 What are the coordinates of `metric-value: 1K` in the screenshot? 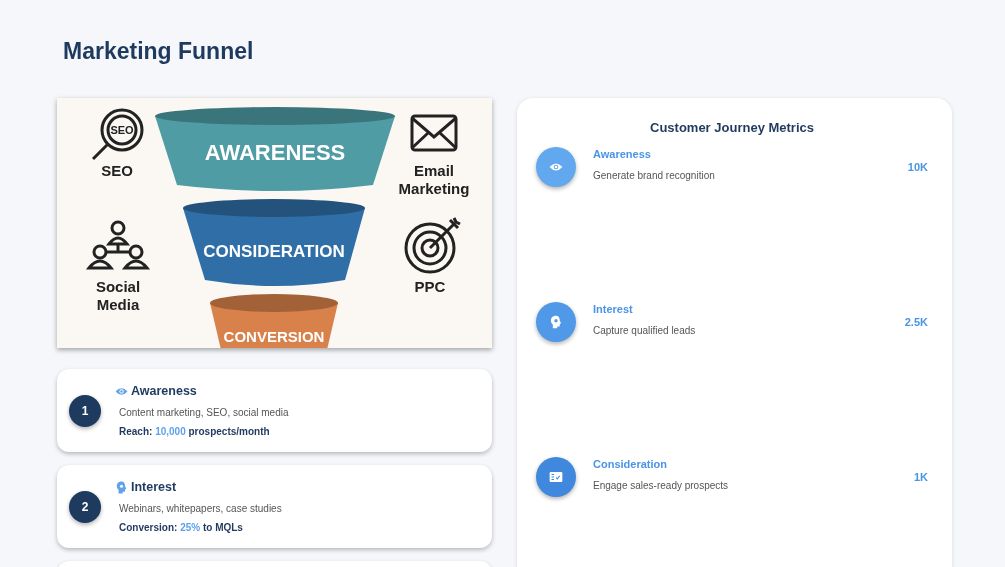 It's located at (920, 476).